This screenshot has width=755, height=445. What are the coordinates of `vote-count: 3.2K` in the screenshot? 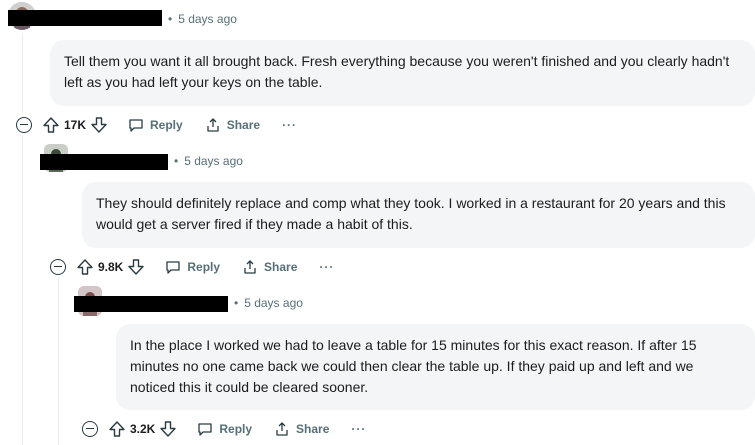 It's located at (143, 429).